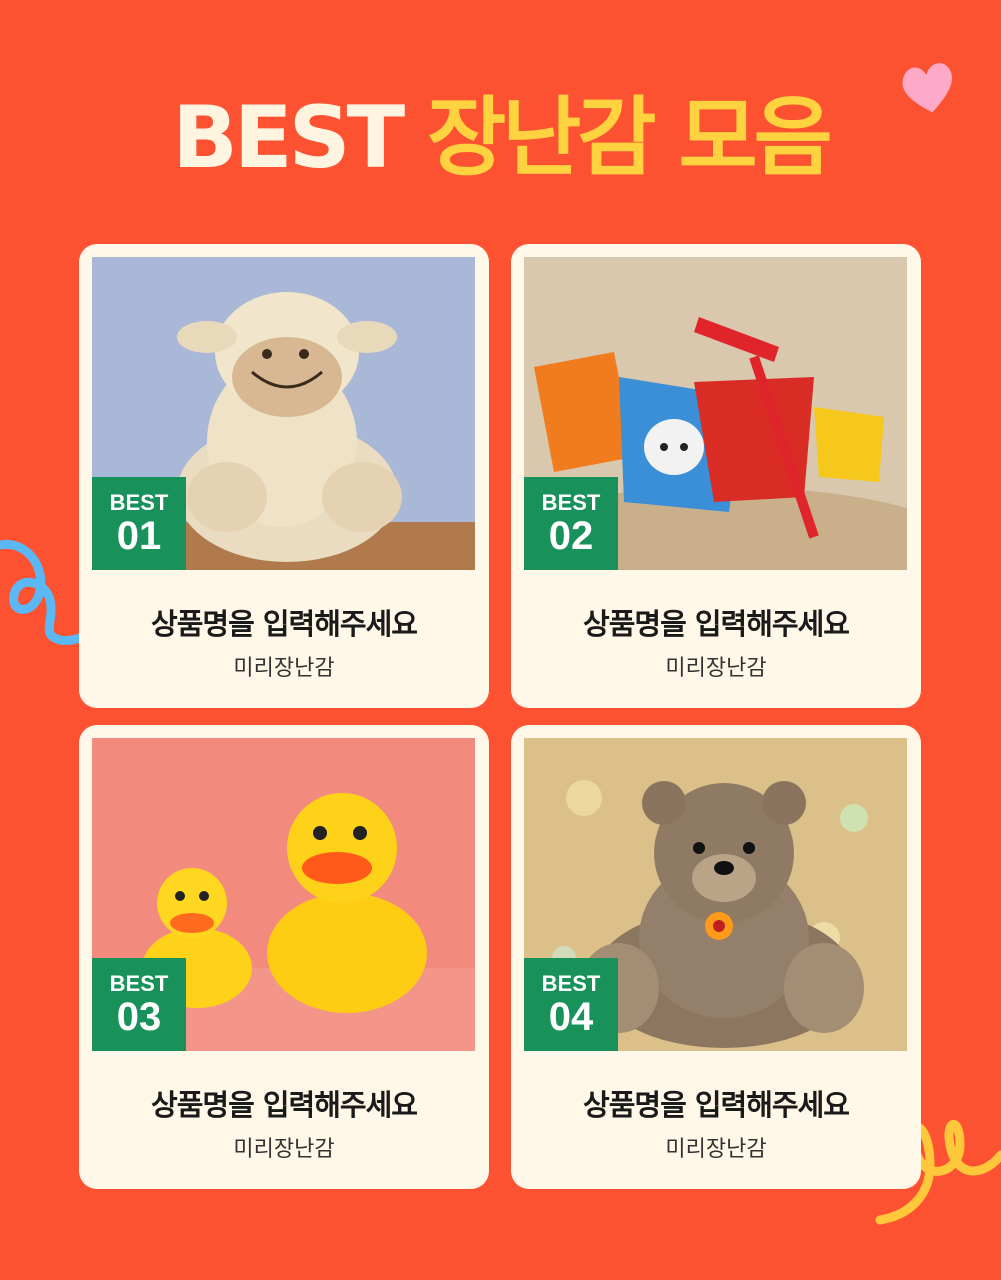  I want to click on page-title: BEST 장난감 모음, so click(500, 138).